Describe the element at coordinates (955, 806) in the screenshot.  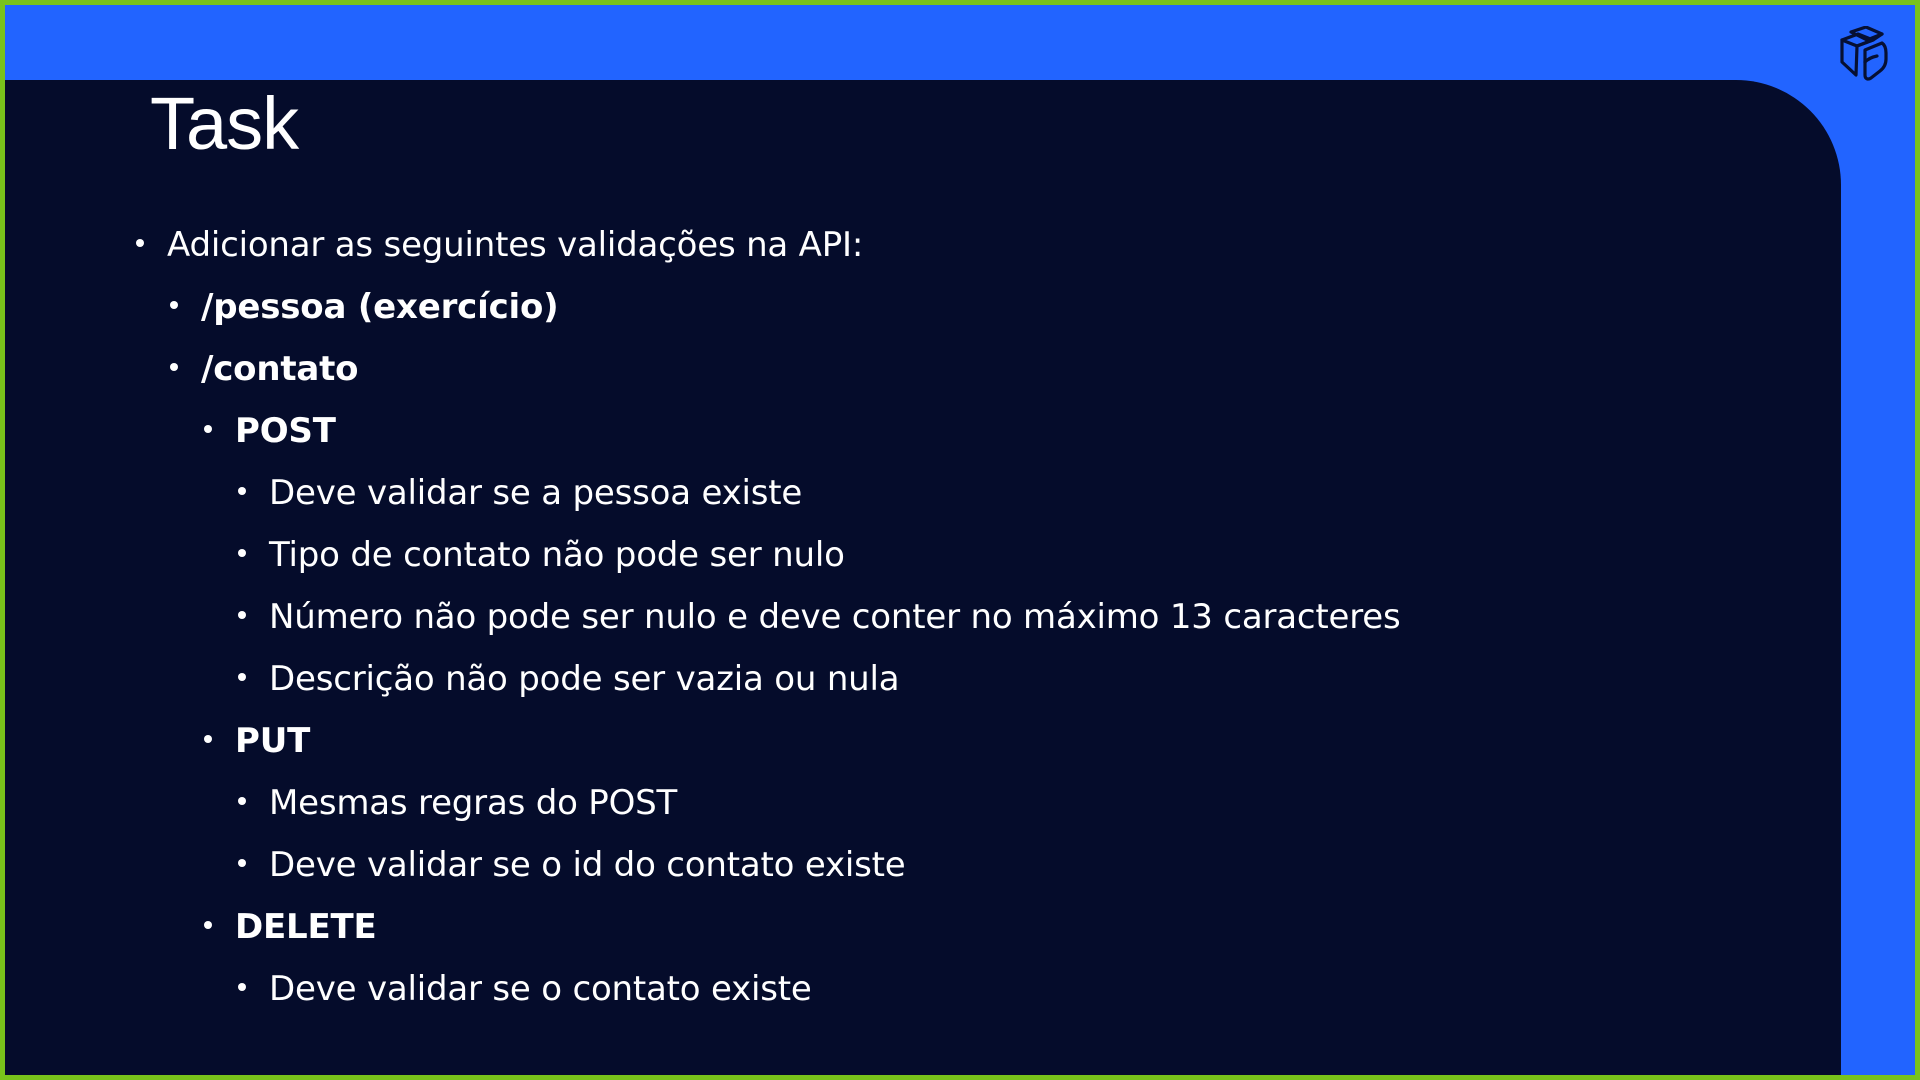
I see `bullet-put-same-rules: Mesmas regras do POST` at that location.